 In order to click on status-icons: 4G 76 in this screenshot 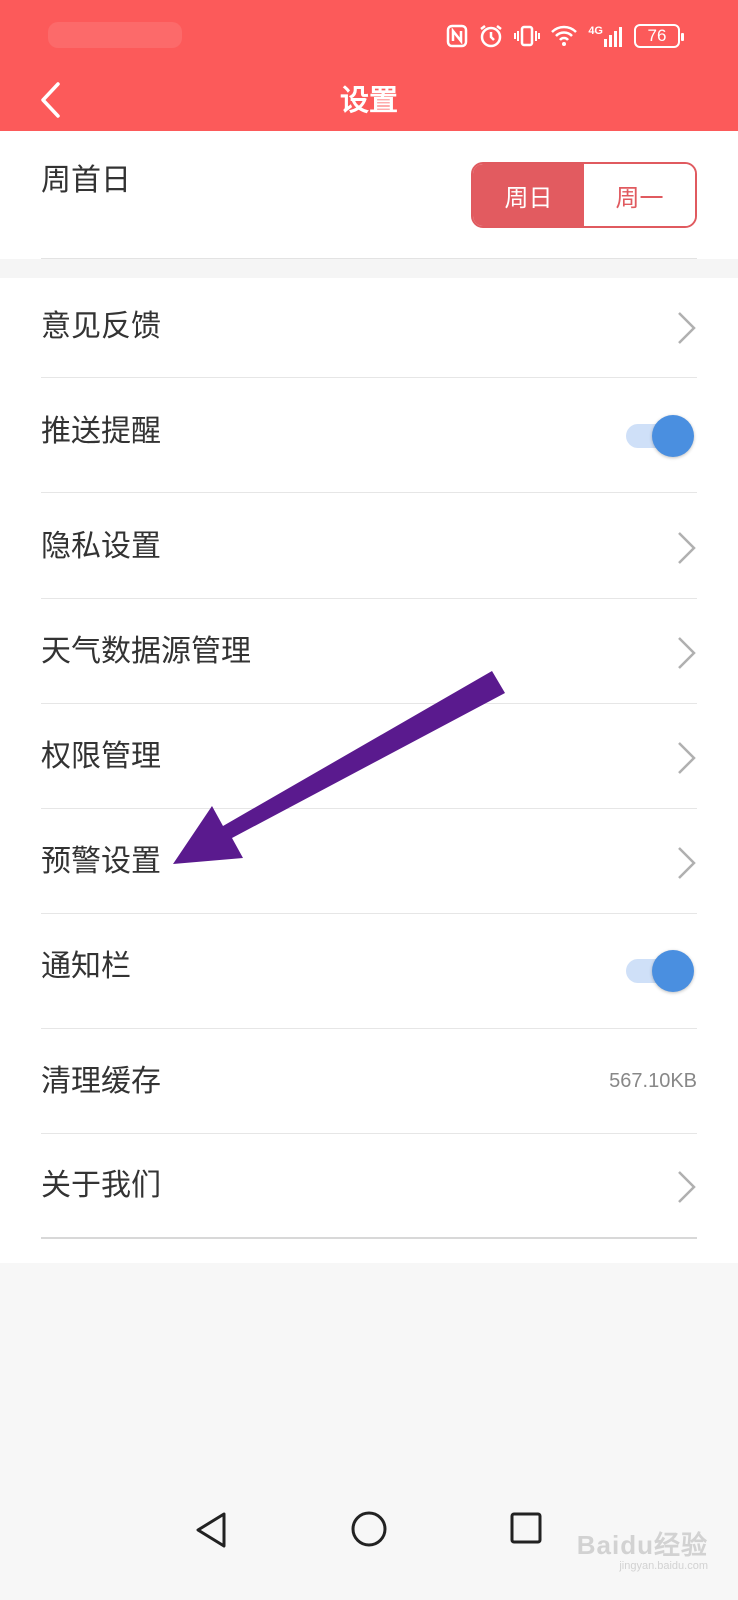, I will do `click(565, 36)`.